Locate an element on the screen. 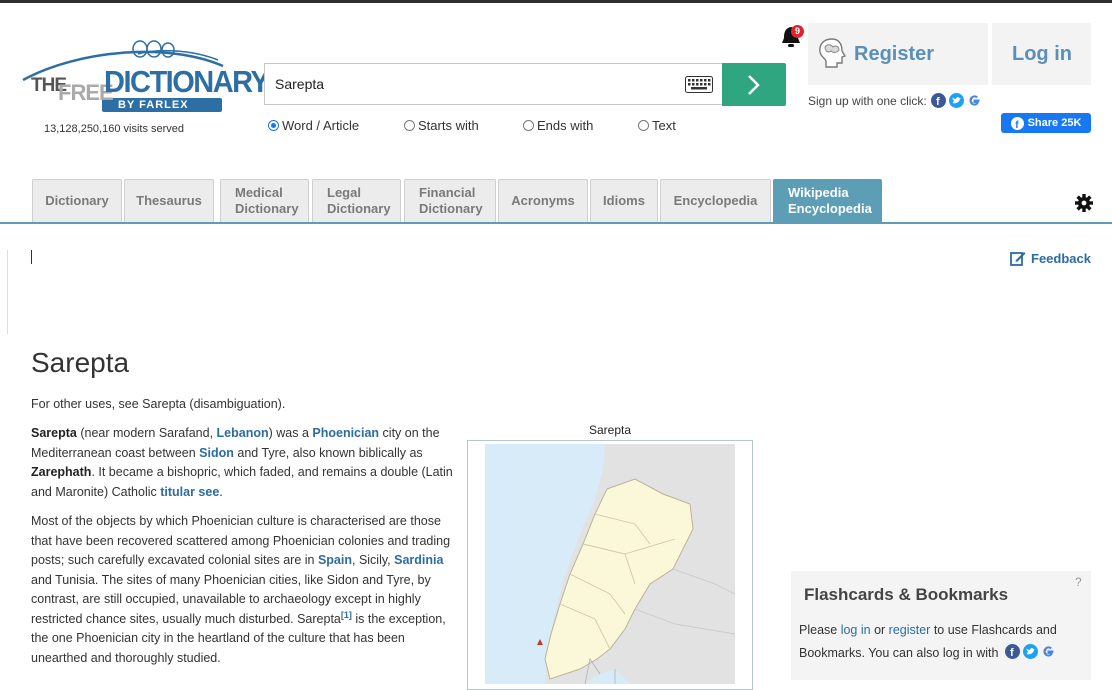 The height and width of the screenshot is (690, 1112). term-sarepta: Sarepta is located at coordinates (54, 433).